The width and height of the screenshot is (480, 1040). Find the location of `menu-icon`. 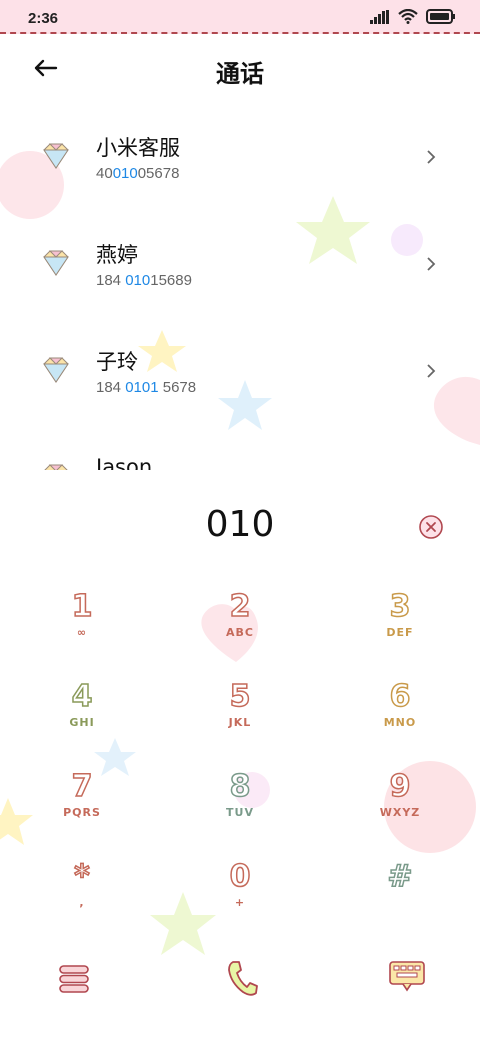

menu-icon is located at coordinates (74, 979).